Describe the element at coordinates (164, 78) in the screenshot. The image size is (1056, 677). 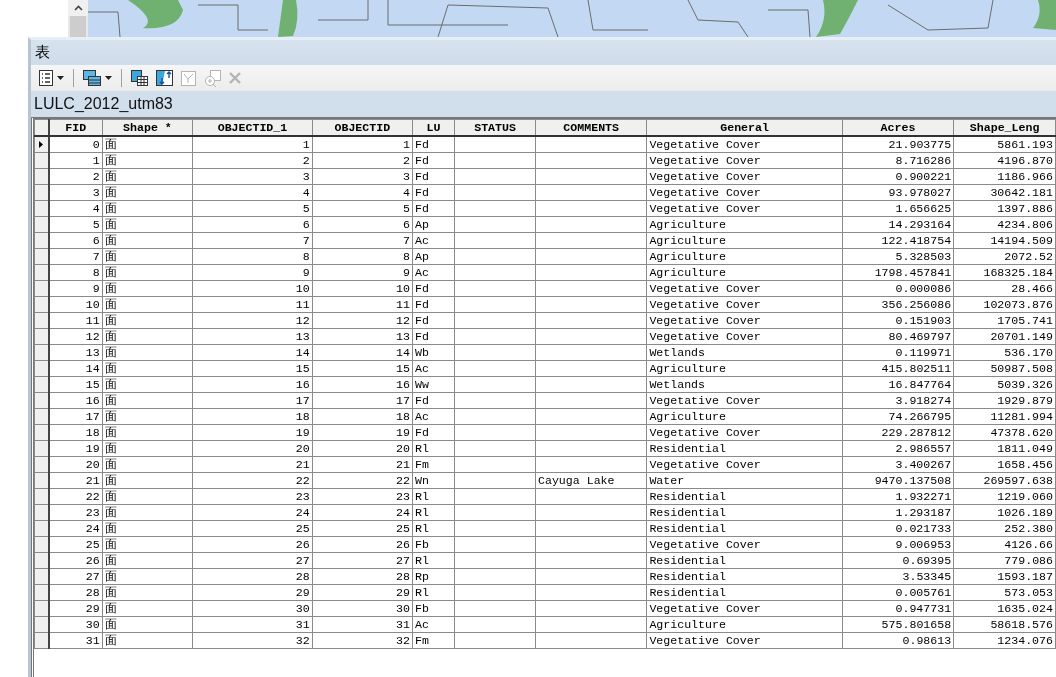
I see `switch-selection-button` at that location.